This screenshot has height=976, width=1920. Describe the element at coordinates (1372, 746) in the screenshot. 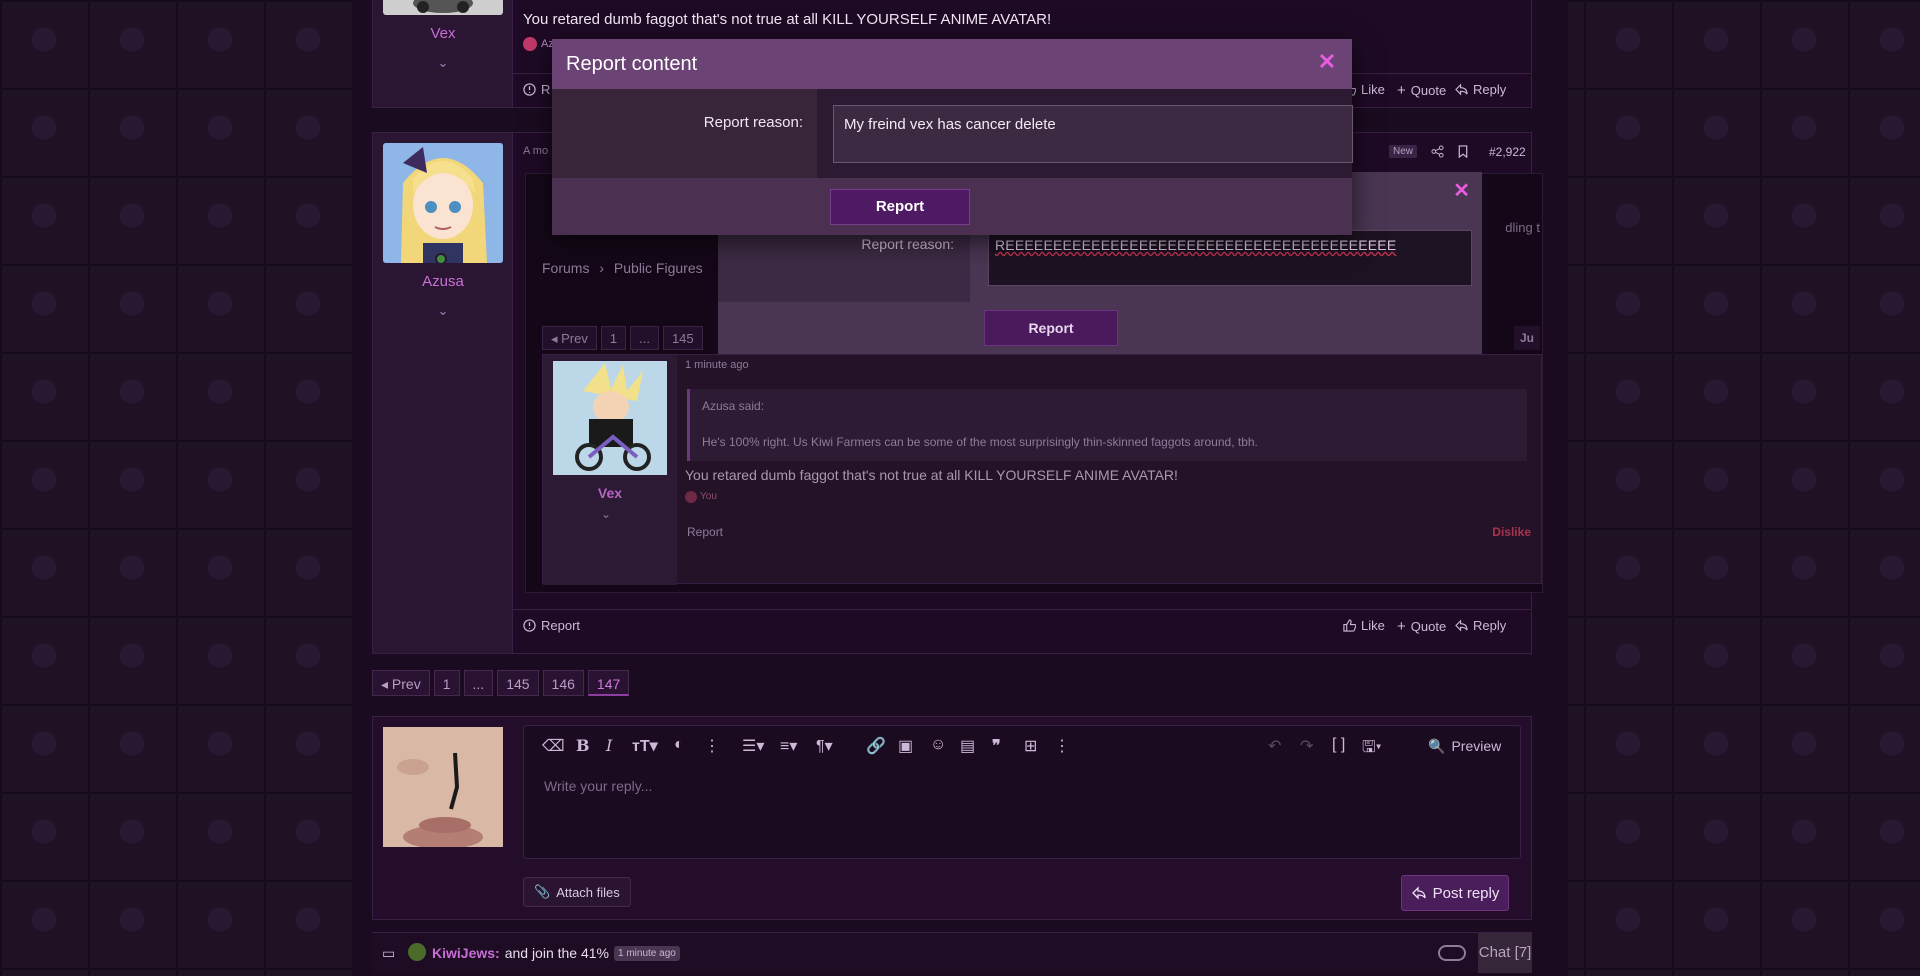

I see `drafts-icon: 🖫▾` at that location.